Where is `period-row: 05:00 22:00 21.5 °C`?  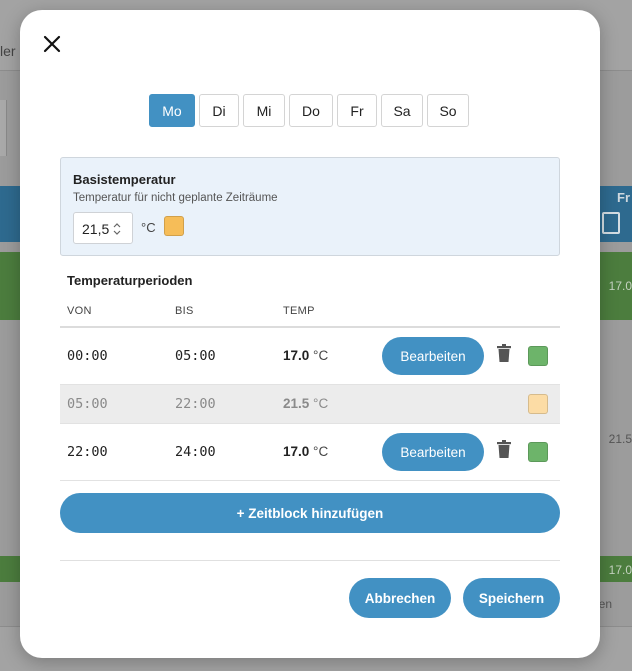 period-row: 05:00 22:00 21.5 °C is located at coordinates (310, 404).